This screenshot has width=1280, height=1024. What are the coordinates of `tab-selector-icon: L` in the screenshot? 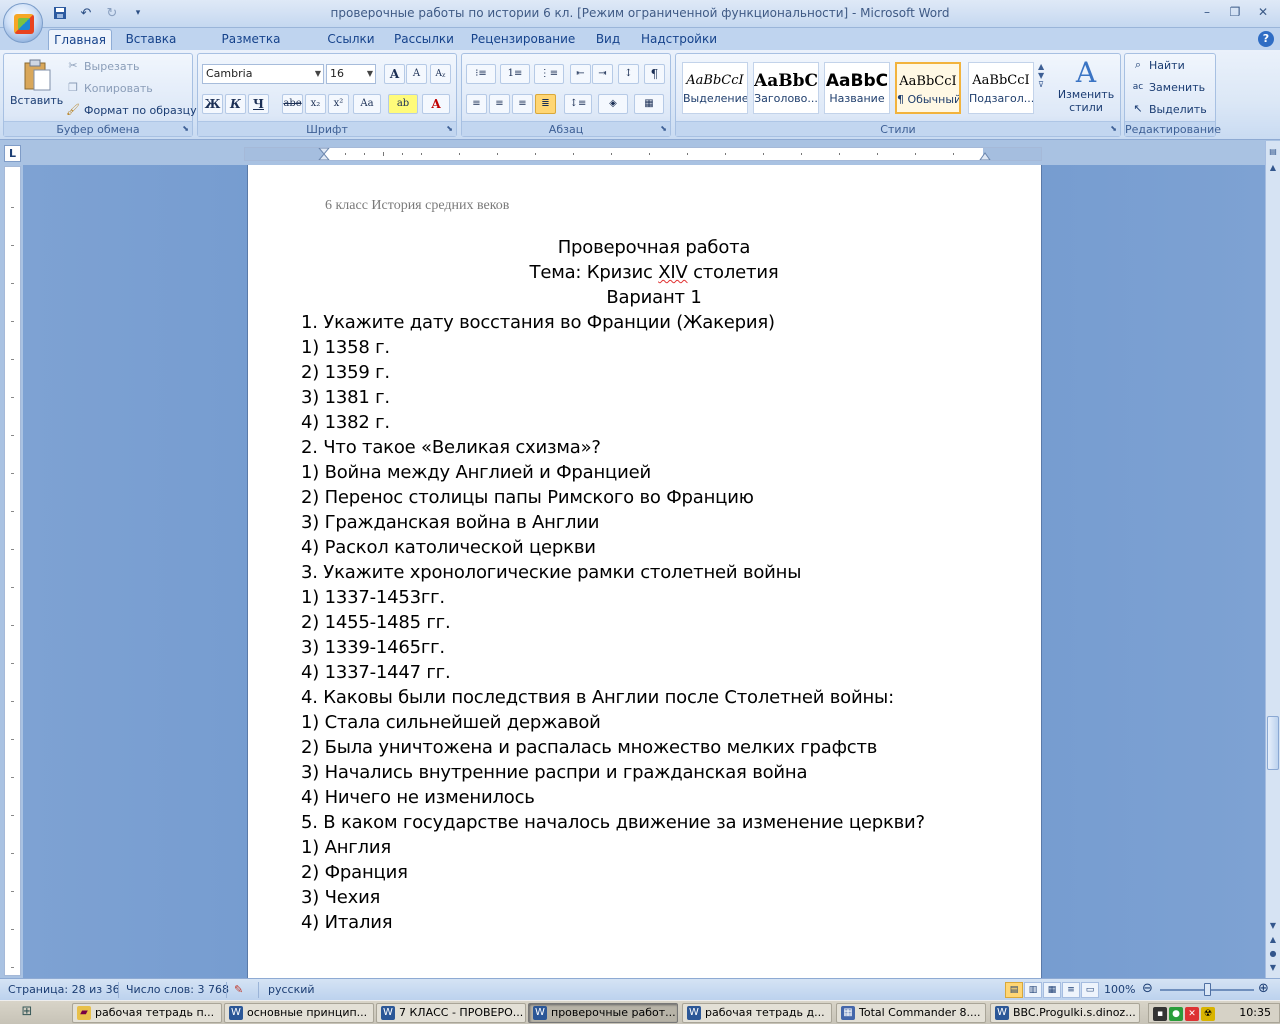 It's located at (12, 153).